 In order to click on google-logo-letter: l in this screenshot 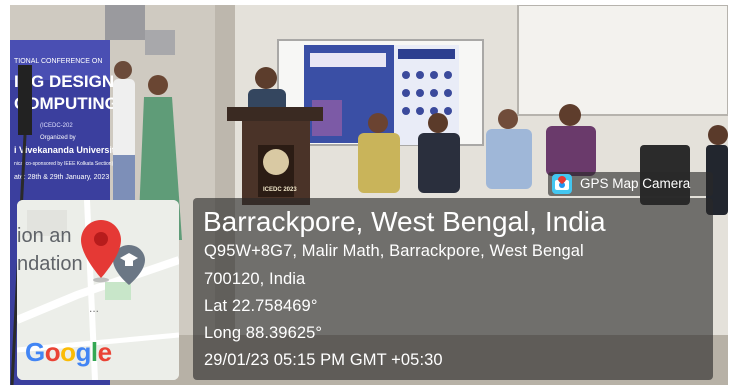, I will do `click(94, 352)`.